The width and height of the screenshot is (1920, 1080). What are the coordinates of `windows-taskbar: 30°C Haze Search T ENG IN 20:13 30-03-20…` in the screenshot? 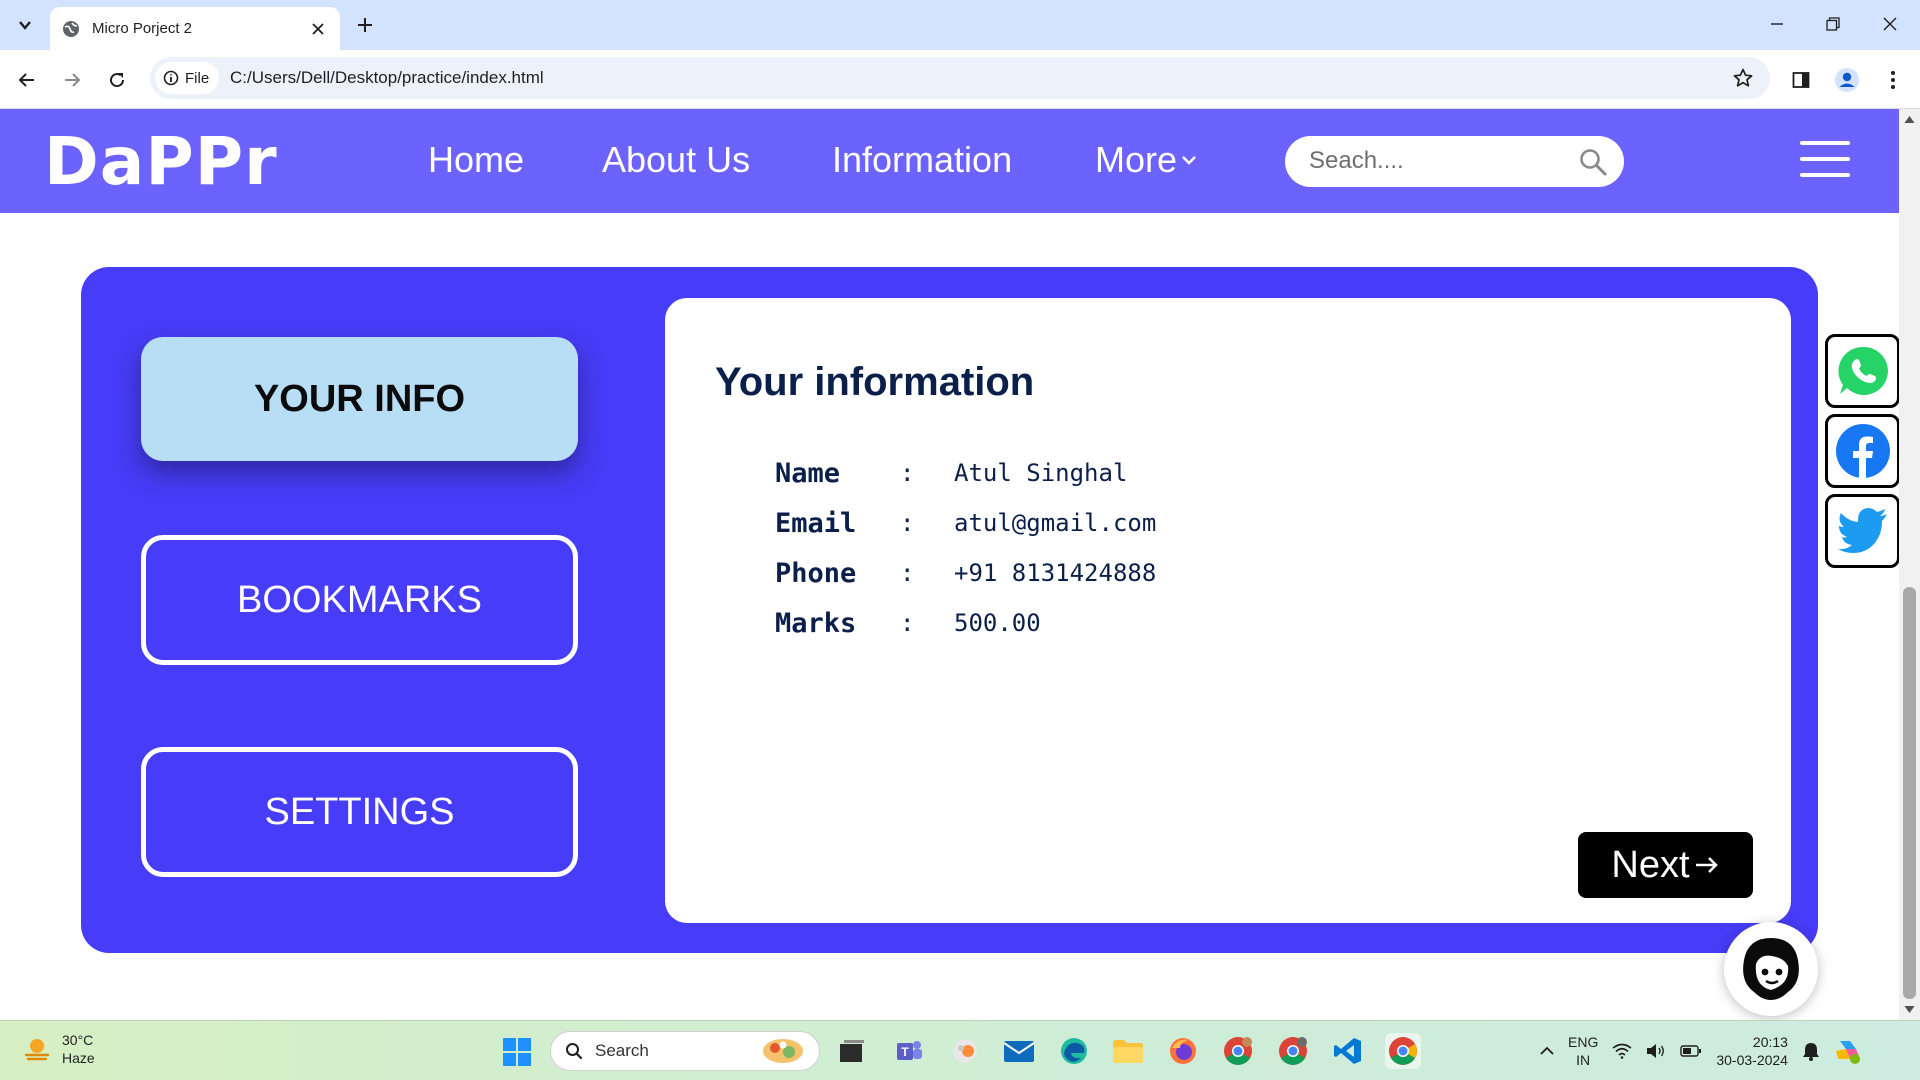 It's located at (960, 1050).